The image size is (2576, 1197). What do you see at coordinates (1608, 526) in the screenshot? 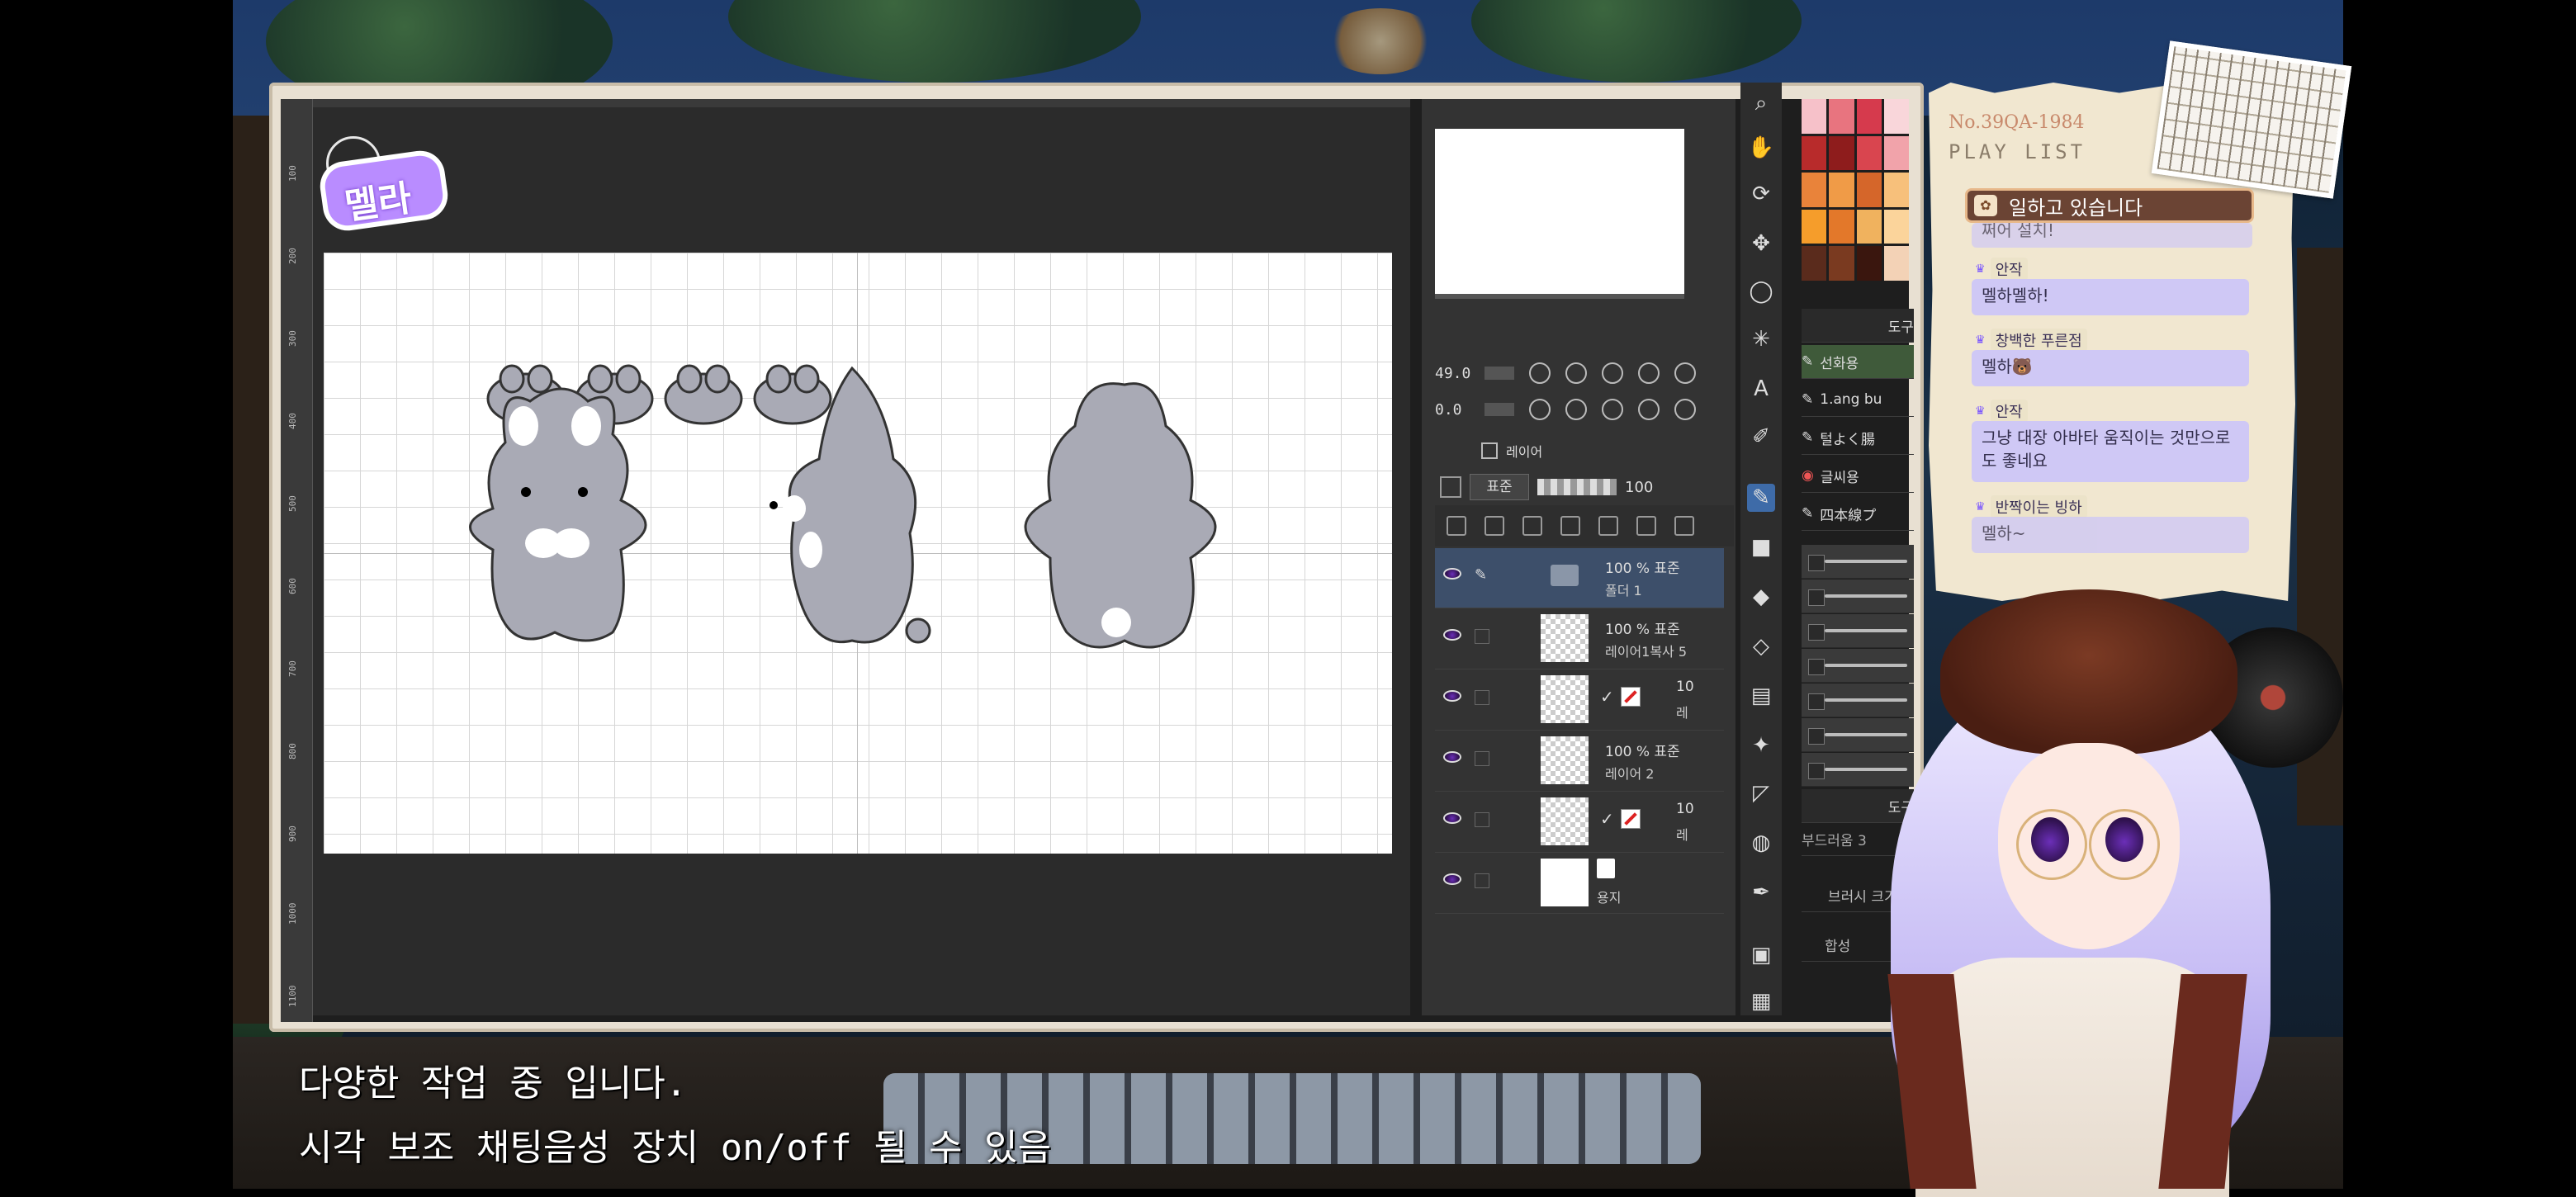
I see `reference-icon` at bounding box center [1608, 526].